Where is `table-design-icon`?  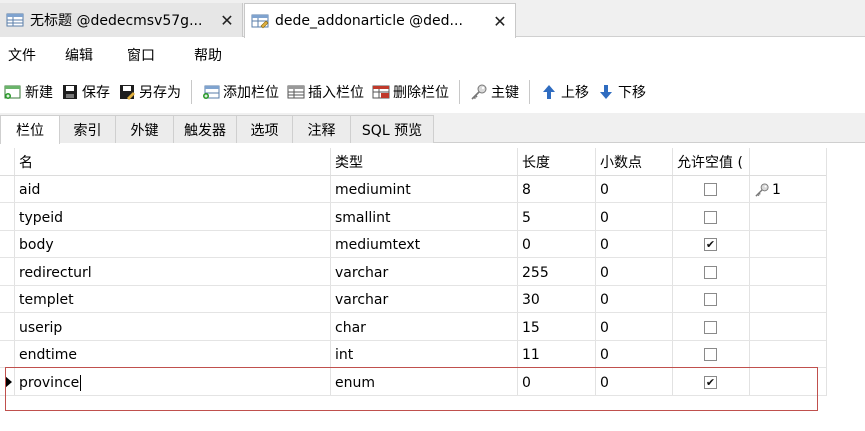
table-design-icon is located at coordinates (260, 21).